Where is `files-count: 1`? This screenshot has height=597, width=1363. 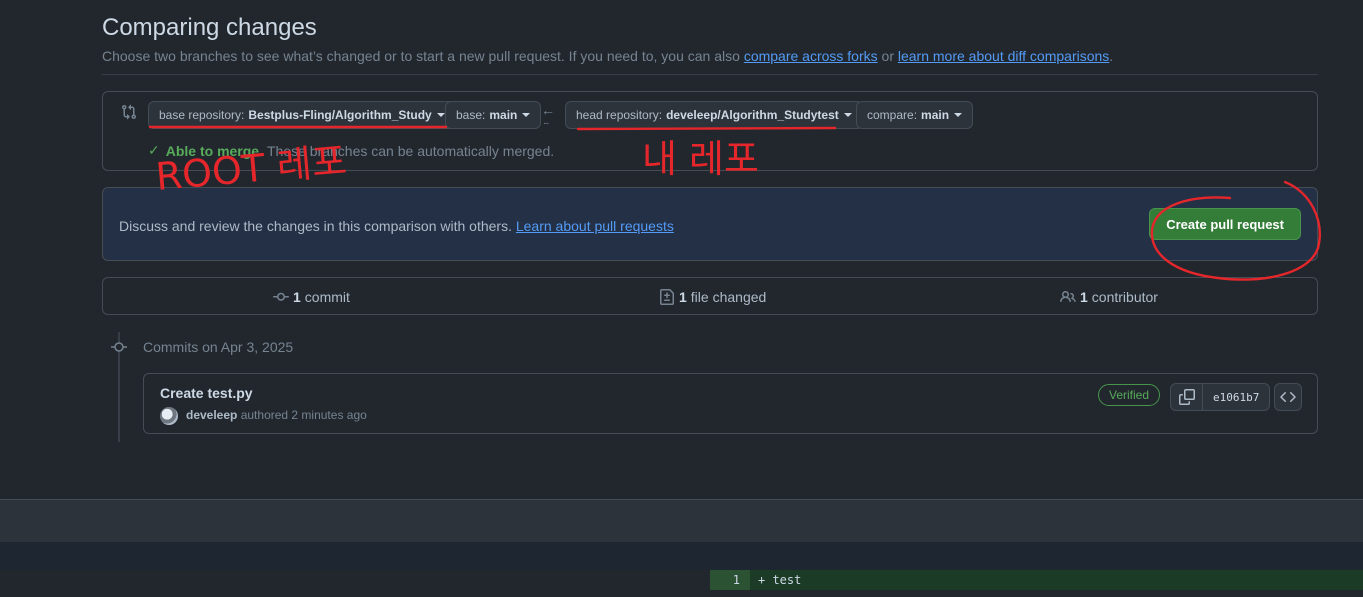 files-count: 1 is located at coordinates (683, 297).